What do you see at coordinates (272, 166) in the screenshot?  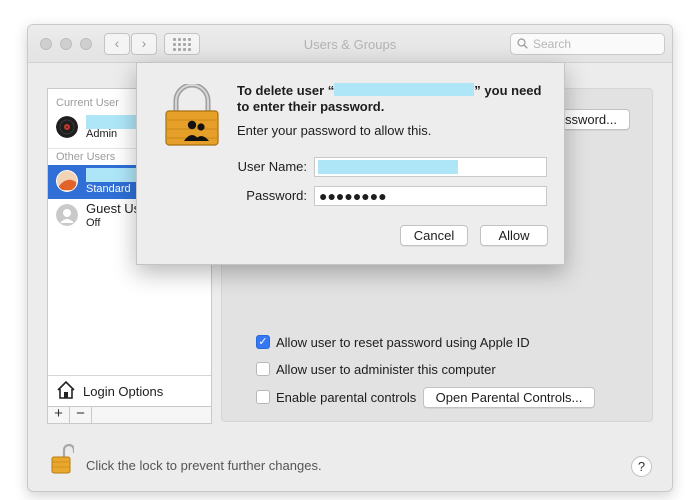 I see `username-label: User Name:` at bounding box center [272, 166].